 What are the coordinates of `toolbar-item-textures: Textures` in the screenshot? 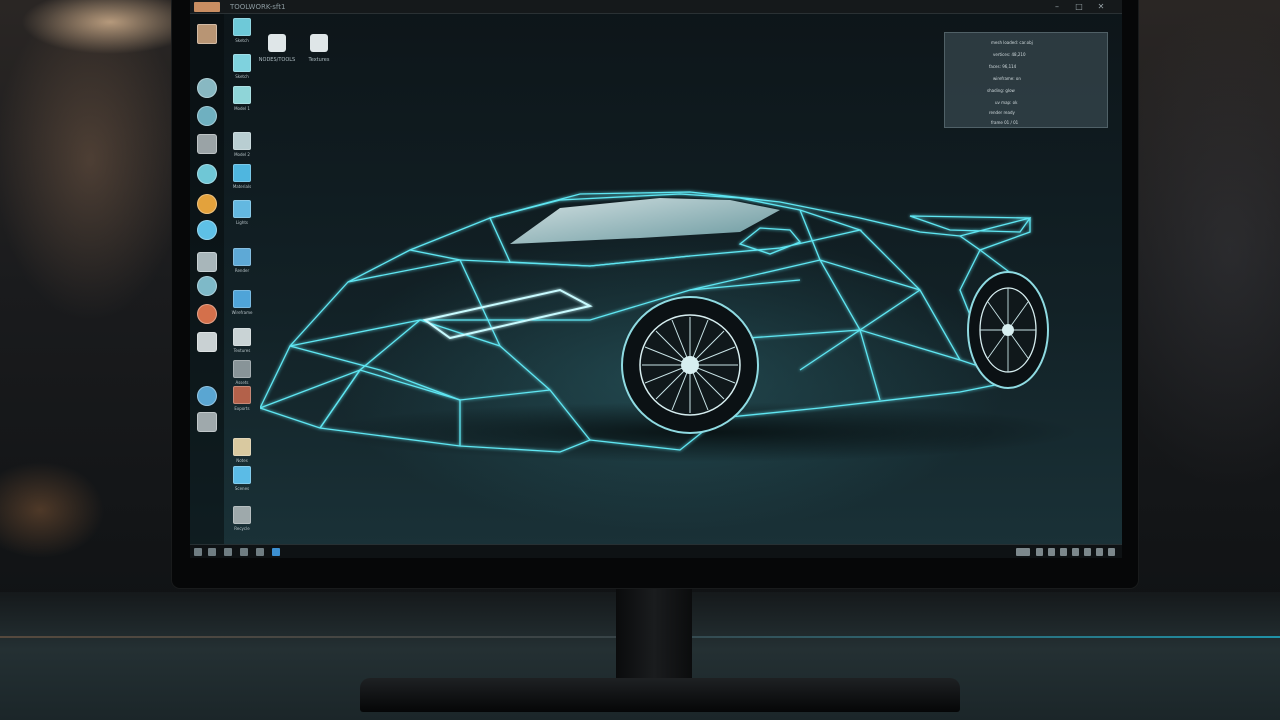 It's located at (319, 51).